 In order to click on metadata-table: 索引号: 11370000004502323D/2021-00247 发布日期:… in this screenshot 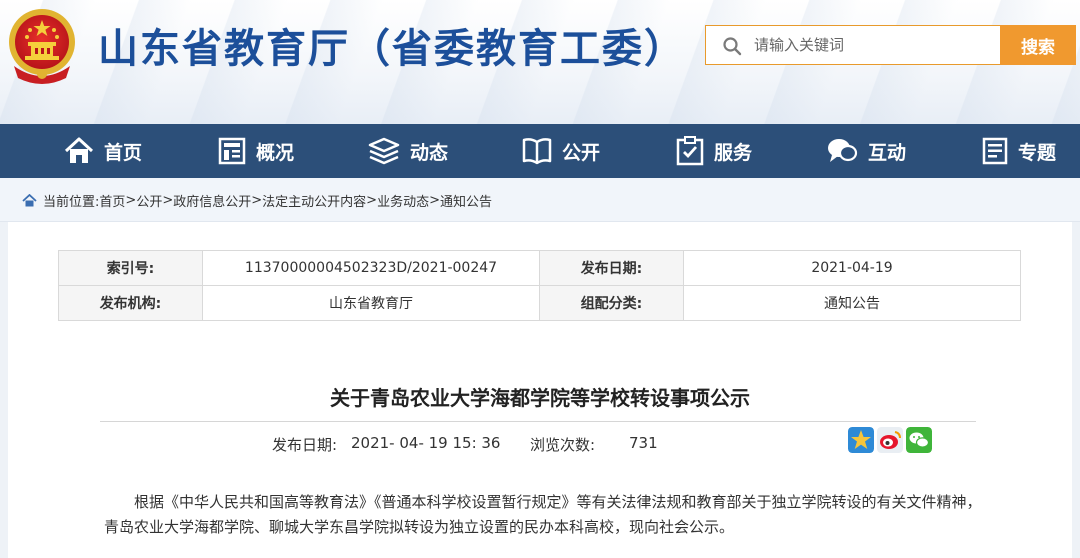, I will do `click(539, 285)`.